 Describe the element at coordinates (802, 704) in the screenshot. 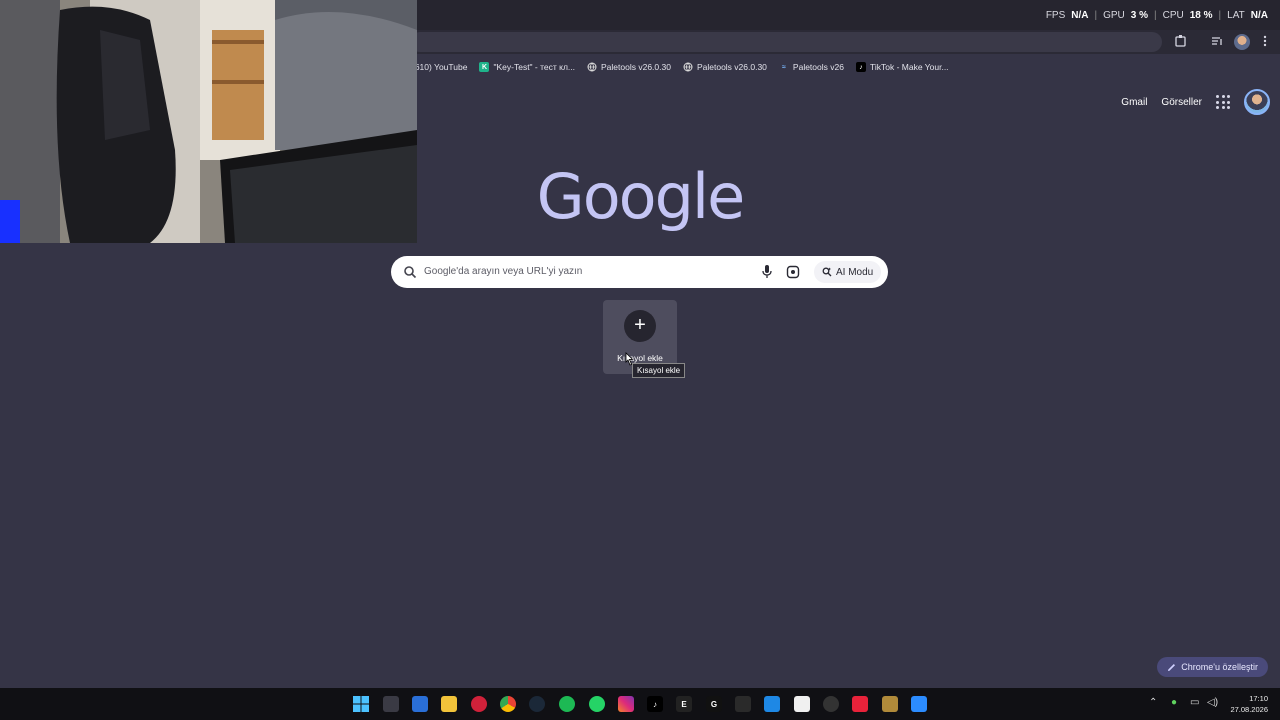

I see `notepad-icon` at that location.